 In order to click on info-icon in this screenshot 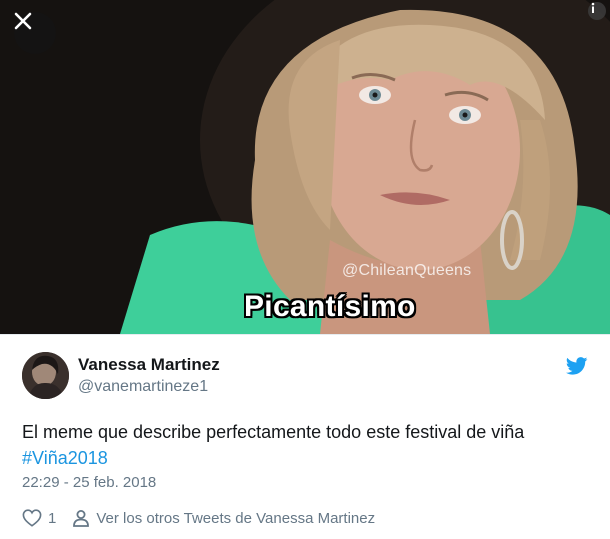, I will do `click(593, 7)`.